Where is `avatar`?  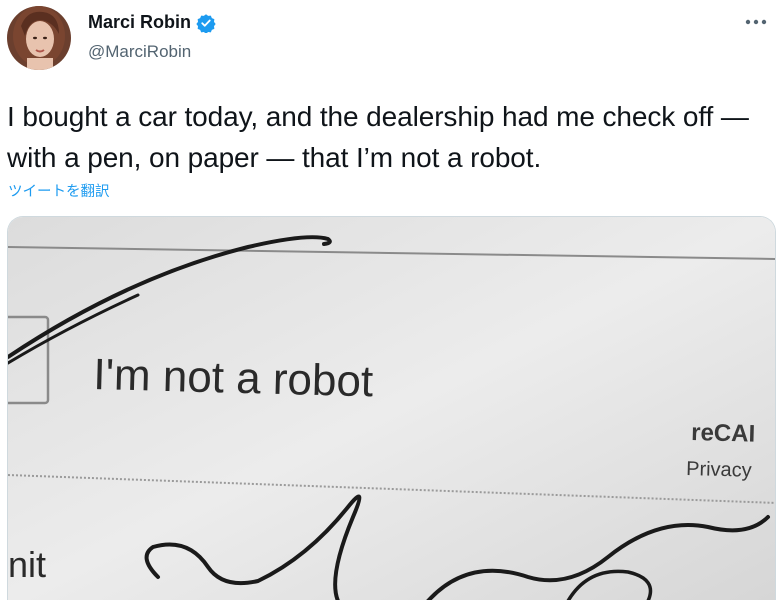 avatar is located at coordinates (39, 38).